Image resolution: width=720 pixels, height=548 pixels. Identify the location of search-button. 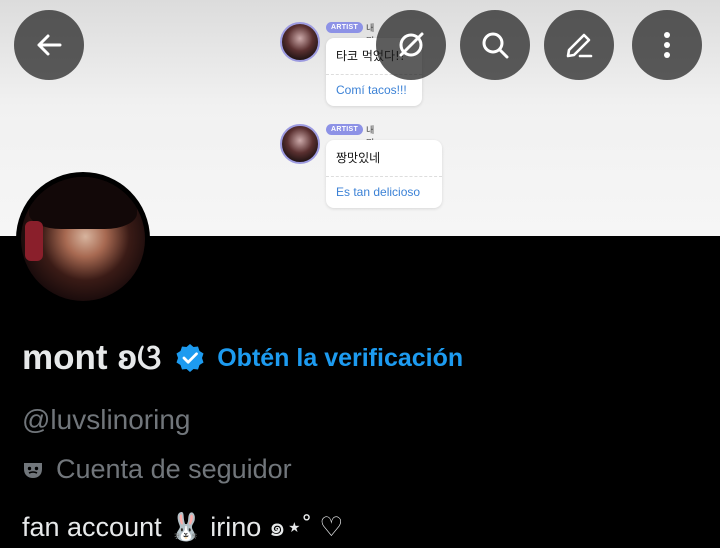
(495, 45).